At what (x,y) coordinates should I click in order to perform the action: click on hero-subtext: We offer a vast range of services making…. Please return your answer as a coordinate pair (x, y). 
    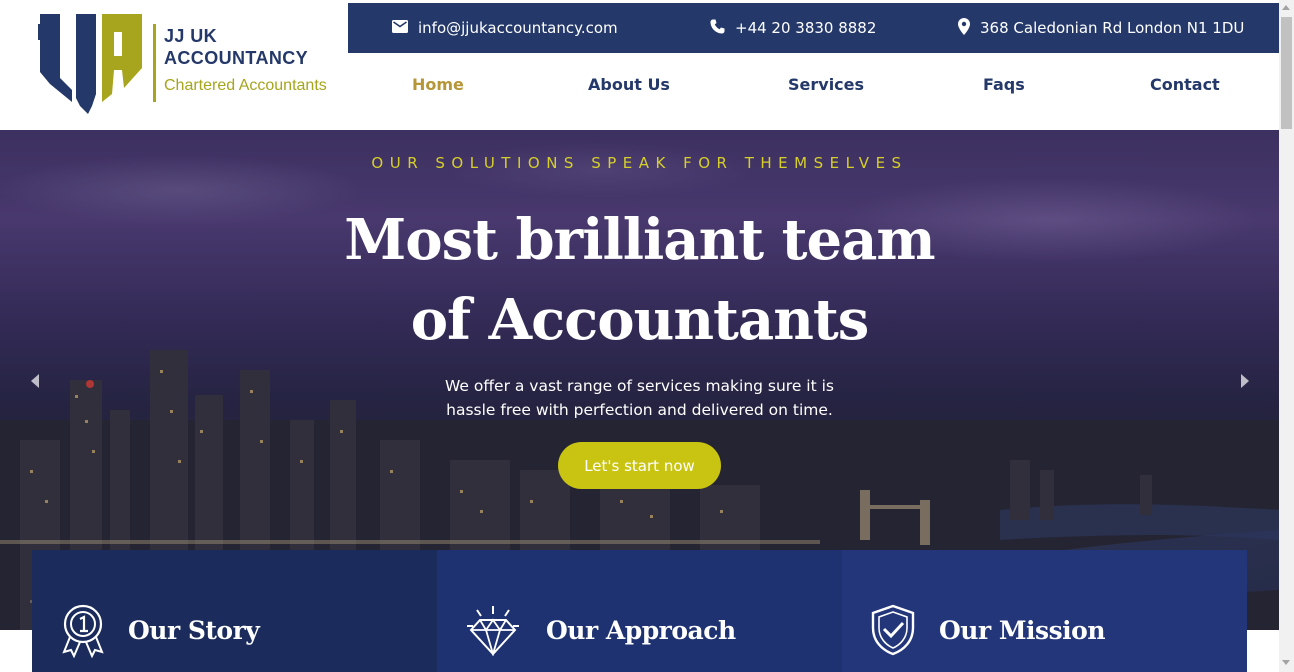
    Looking at the image, I should click on (639, 398).